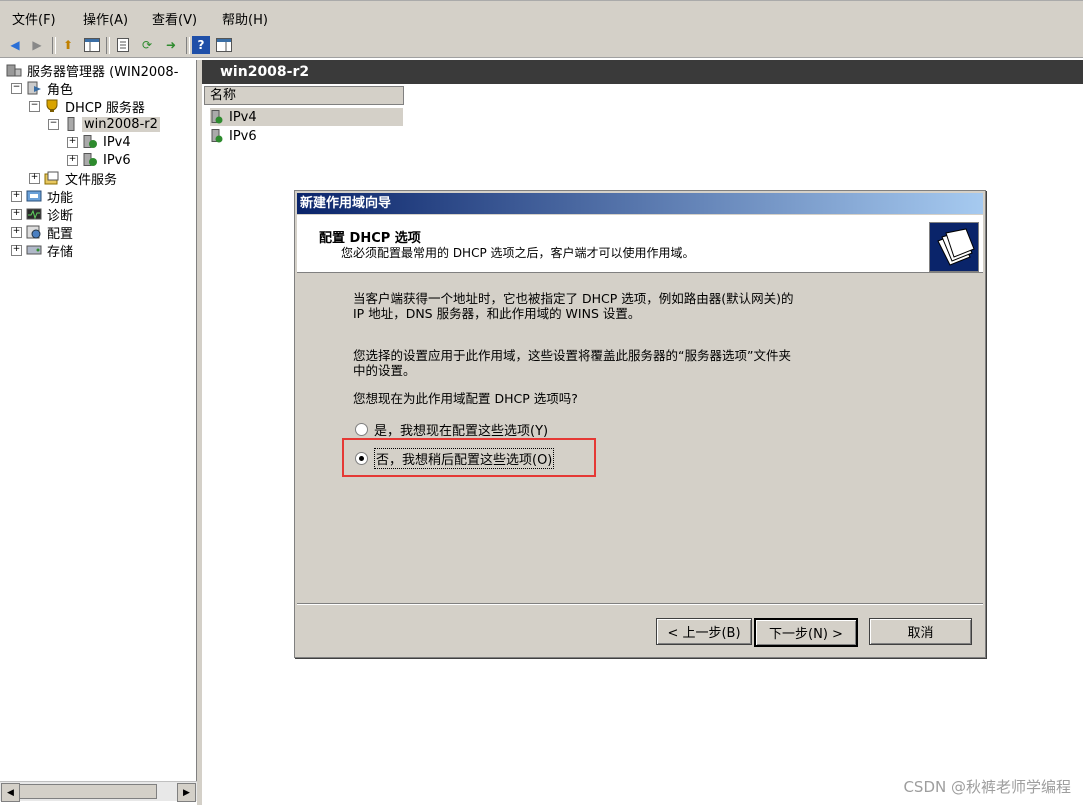 The image size is (1083, 805). I want to click on back-button: < 上一步(B), so click(704, 631).